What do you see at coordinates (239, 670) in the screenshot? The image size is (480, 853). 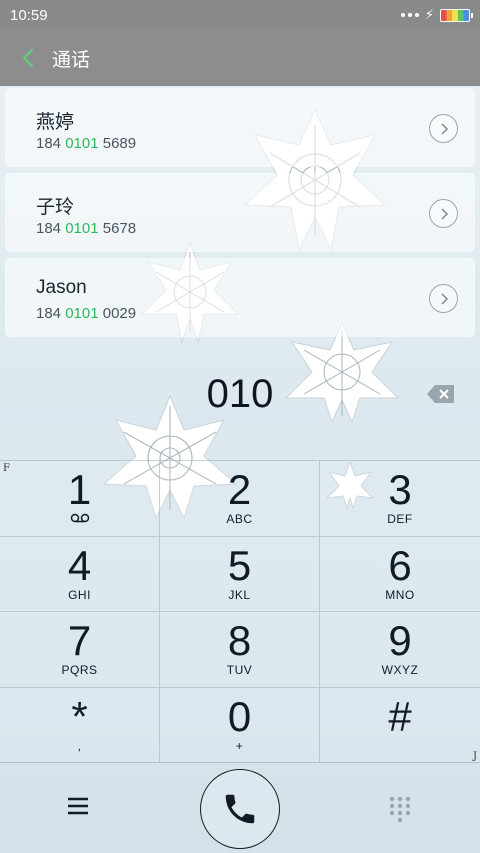 I see `key-letters: TUV` at bounding box center [239, 670].